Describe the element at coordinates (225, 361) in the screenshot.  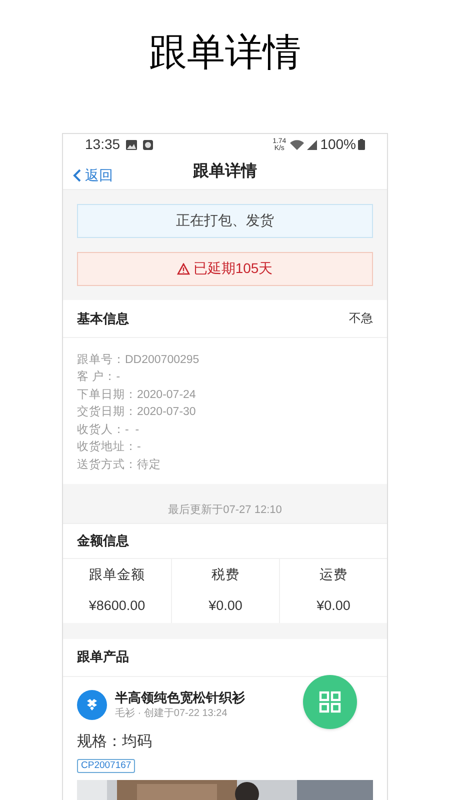
I see `info-field: 跟单号：DD200700295` at that location.